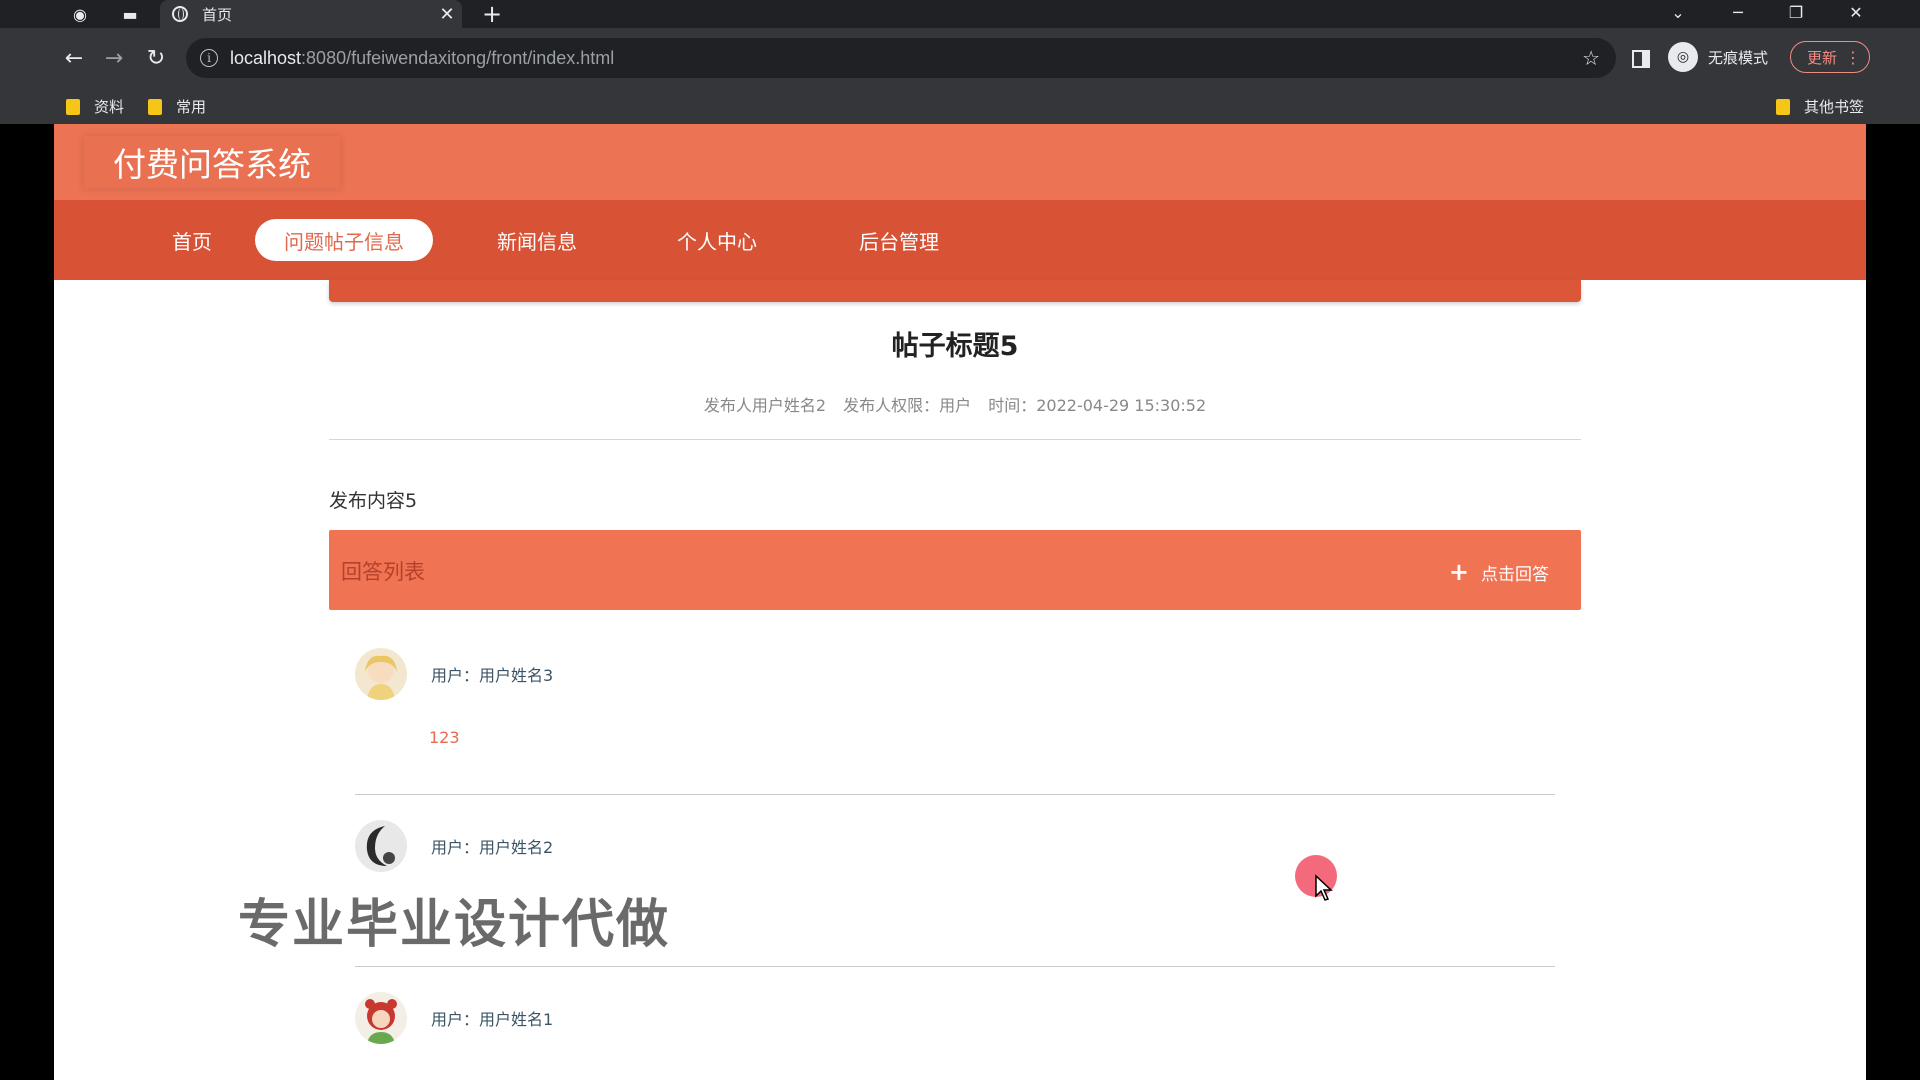 Image resolution: width=1920 pixels, height=1080 pixels. I want to click on answer-text: 123, so click(444, 737).